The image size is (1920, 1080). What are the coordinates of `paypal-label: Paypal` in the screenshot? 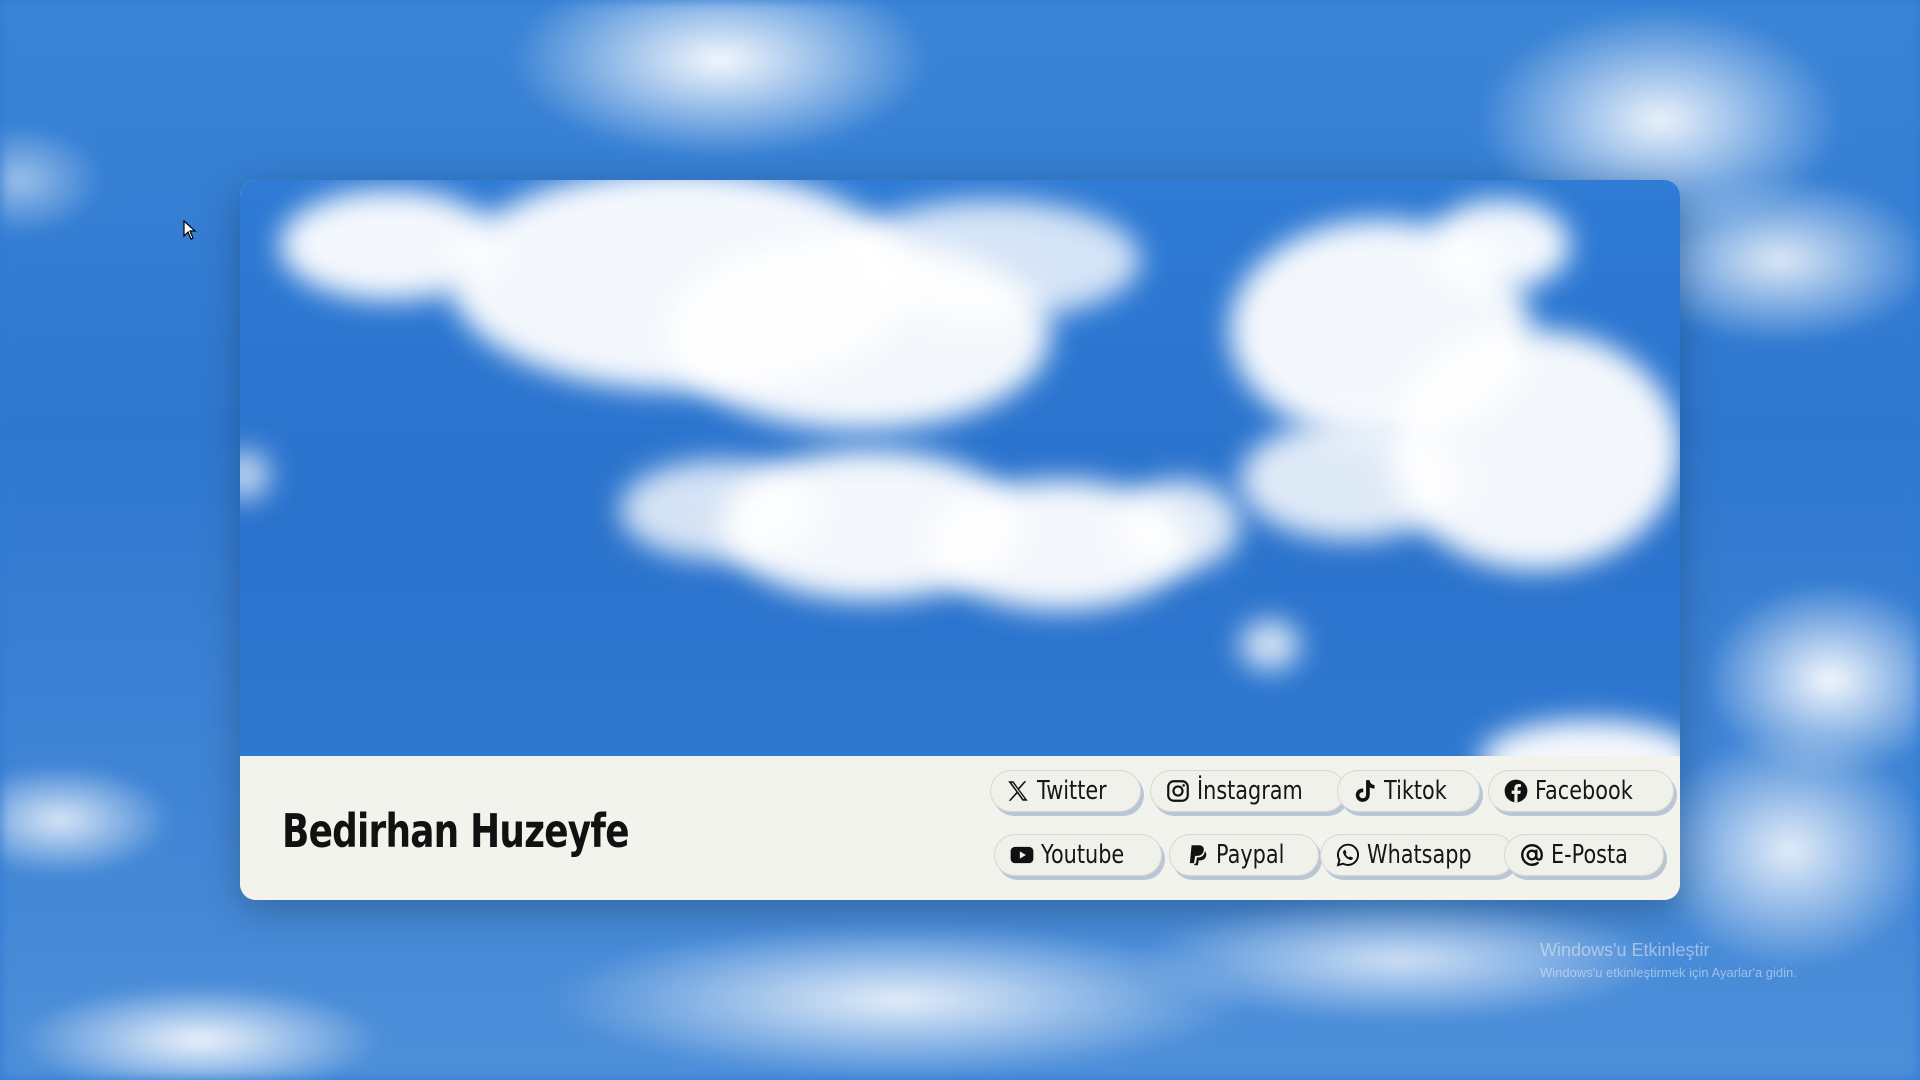 It's located at (1250, 855).